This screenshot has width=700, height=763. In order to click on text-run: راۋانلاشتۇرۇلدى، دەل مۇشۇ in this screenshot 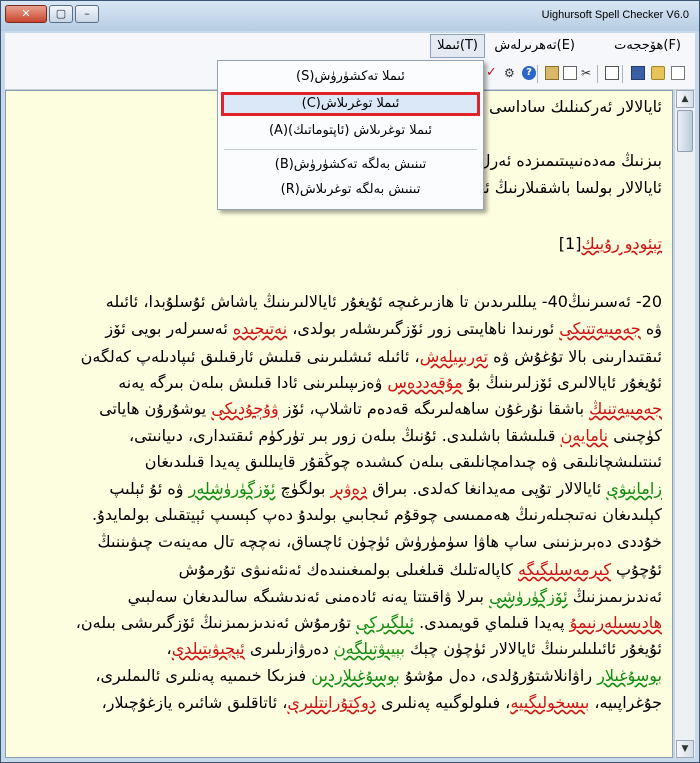, I will do `click(498, 675)`.